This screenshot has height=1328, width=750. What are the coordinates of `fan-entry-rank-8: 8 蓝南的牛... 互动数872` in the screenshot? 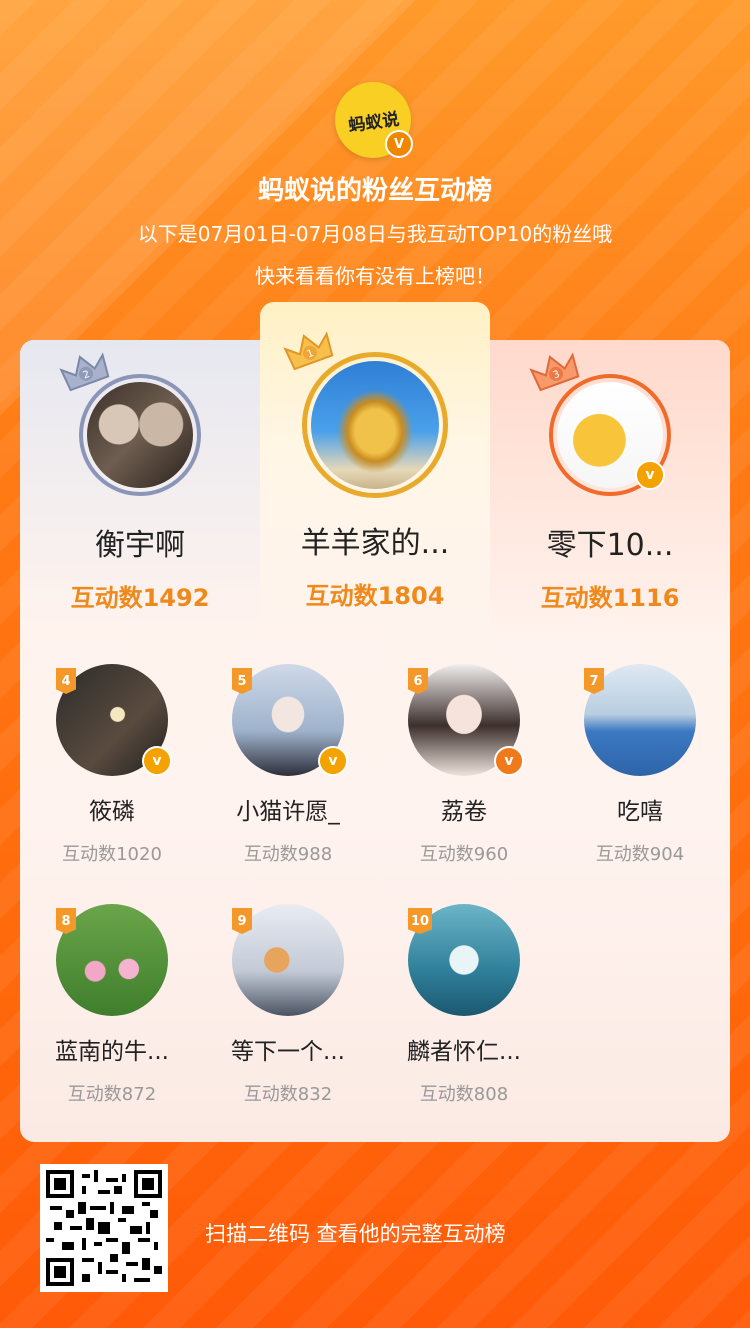 It's located at (112, 1005).